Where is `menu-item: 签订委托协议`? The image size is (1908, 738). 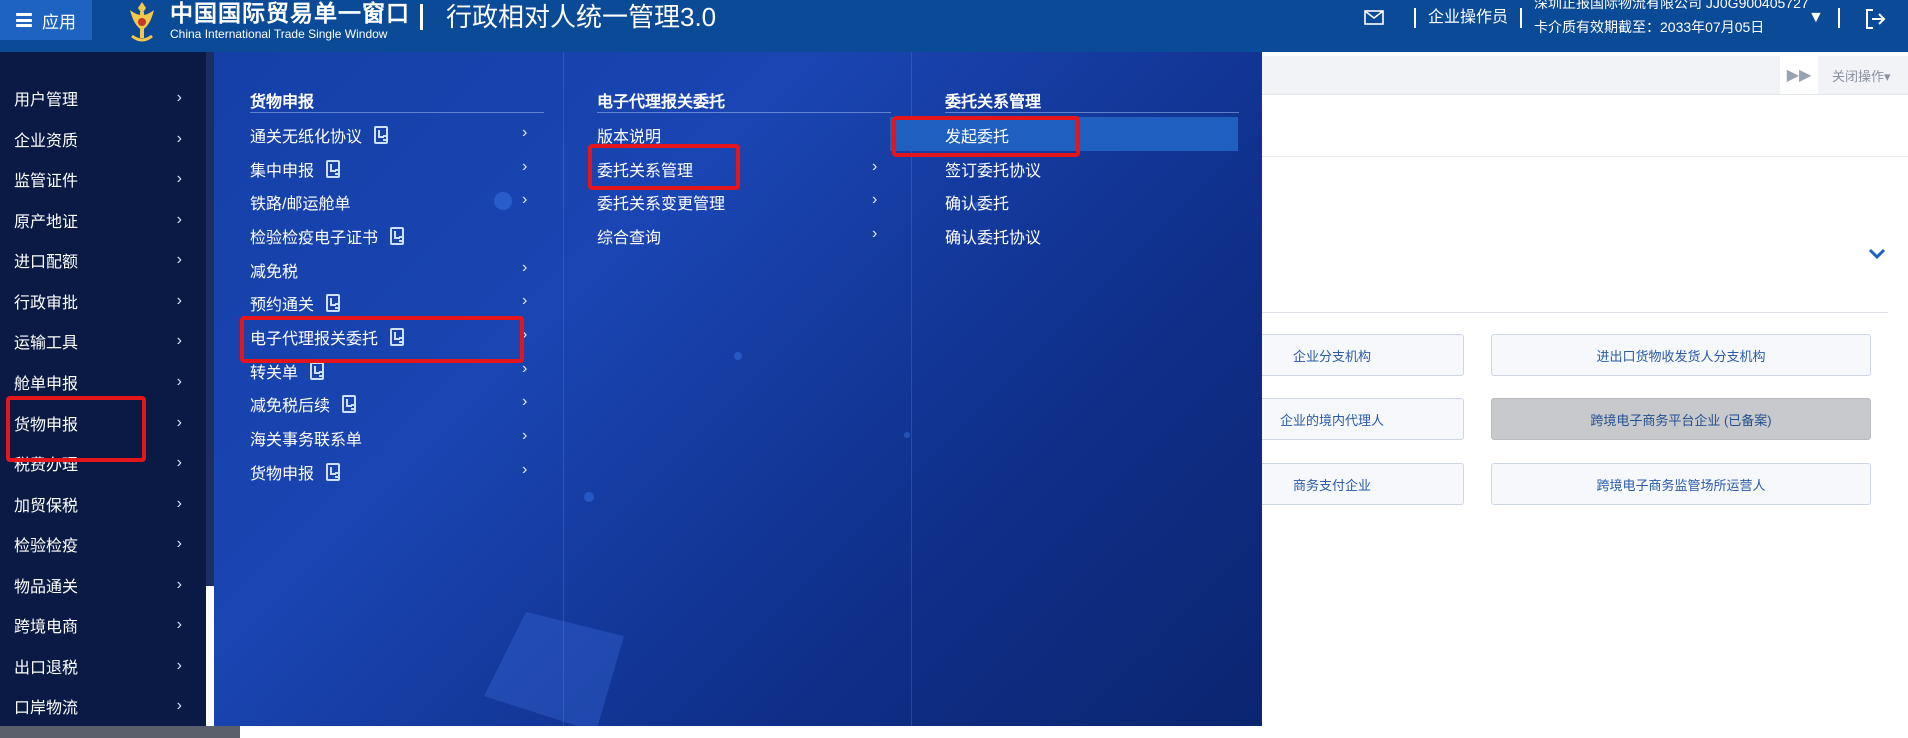 menu-item: 签订委托协议 is located at coordinates (993, 169).